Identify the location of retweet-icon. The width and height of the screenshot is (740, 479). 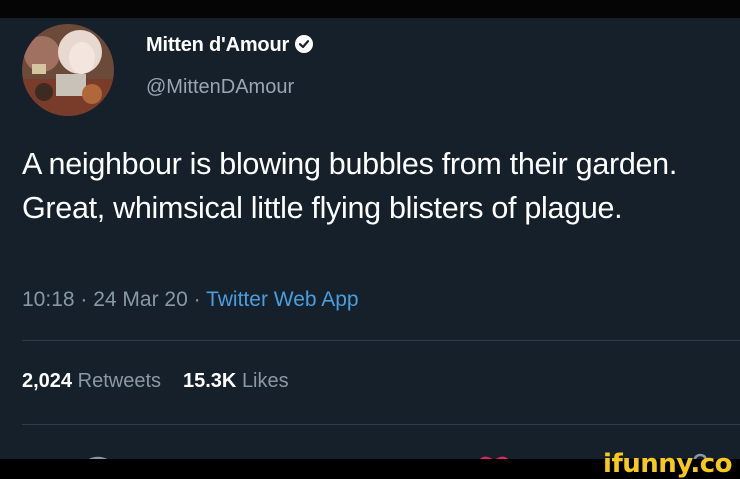
(293, 455).